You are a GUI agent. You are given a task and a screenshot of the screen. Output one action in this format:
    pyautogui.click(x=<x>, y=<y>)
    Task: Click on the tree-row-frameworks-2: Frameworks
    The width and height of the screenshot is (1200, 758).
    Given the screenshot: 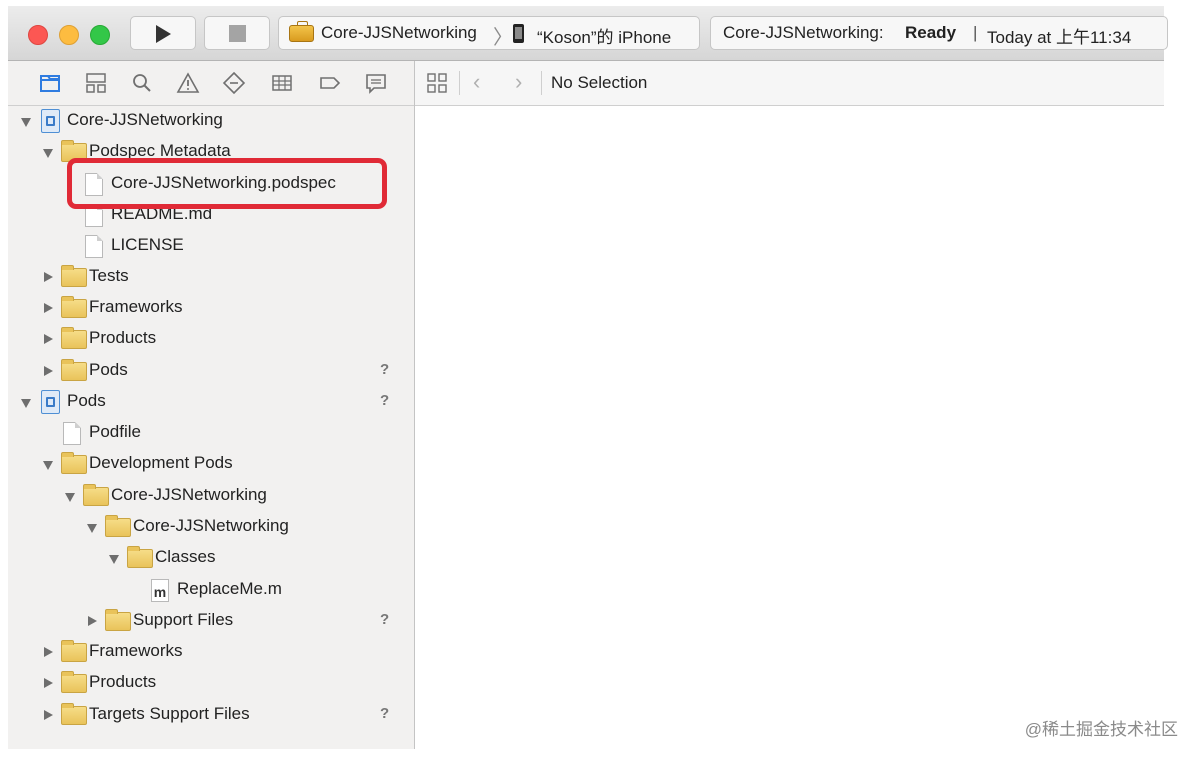 What is the action you would take?
    pyautogui.click(x=211, y=652)
    